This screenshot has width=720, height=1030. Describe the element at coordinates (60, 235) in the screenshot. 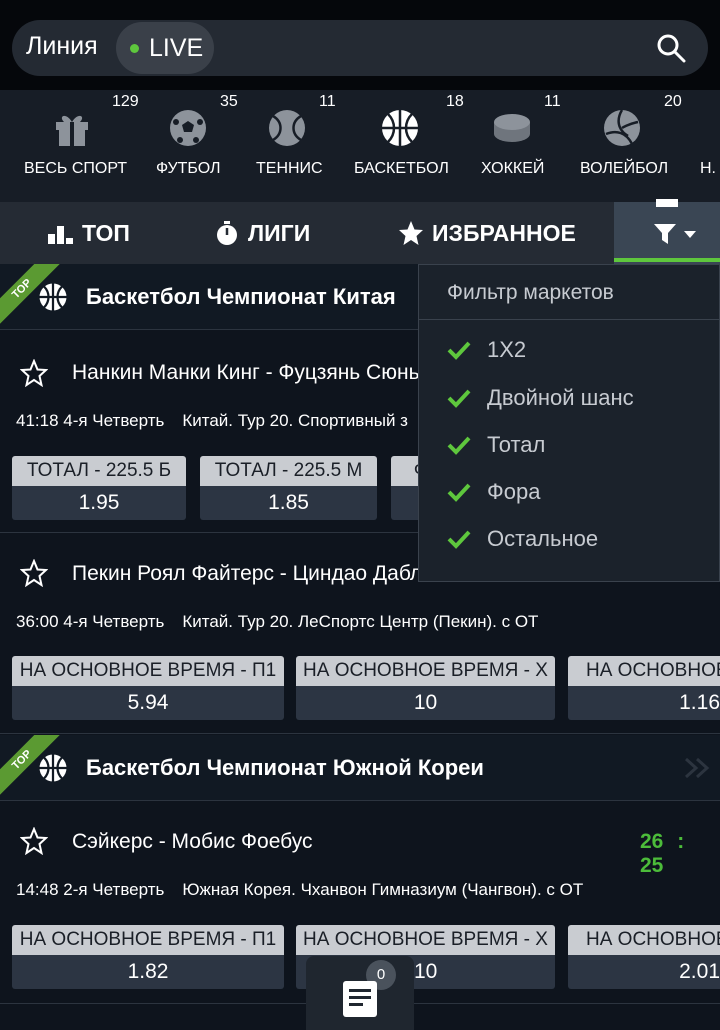

I see `bar-chart-icon` at that location.